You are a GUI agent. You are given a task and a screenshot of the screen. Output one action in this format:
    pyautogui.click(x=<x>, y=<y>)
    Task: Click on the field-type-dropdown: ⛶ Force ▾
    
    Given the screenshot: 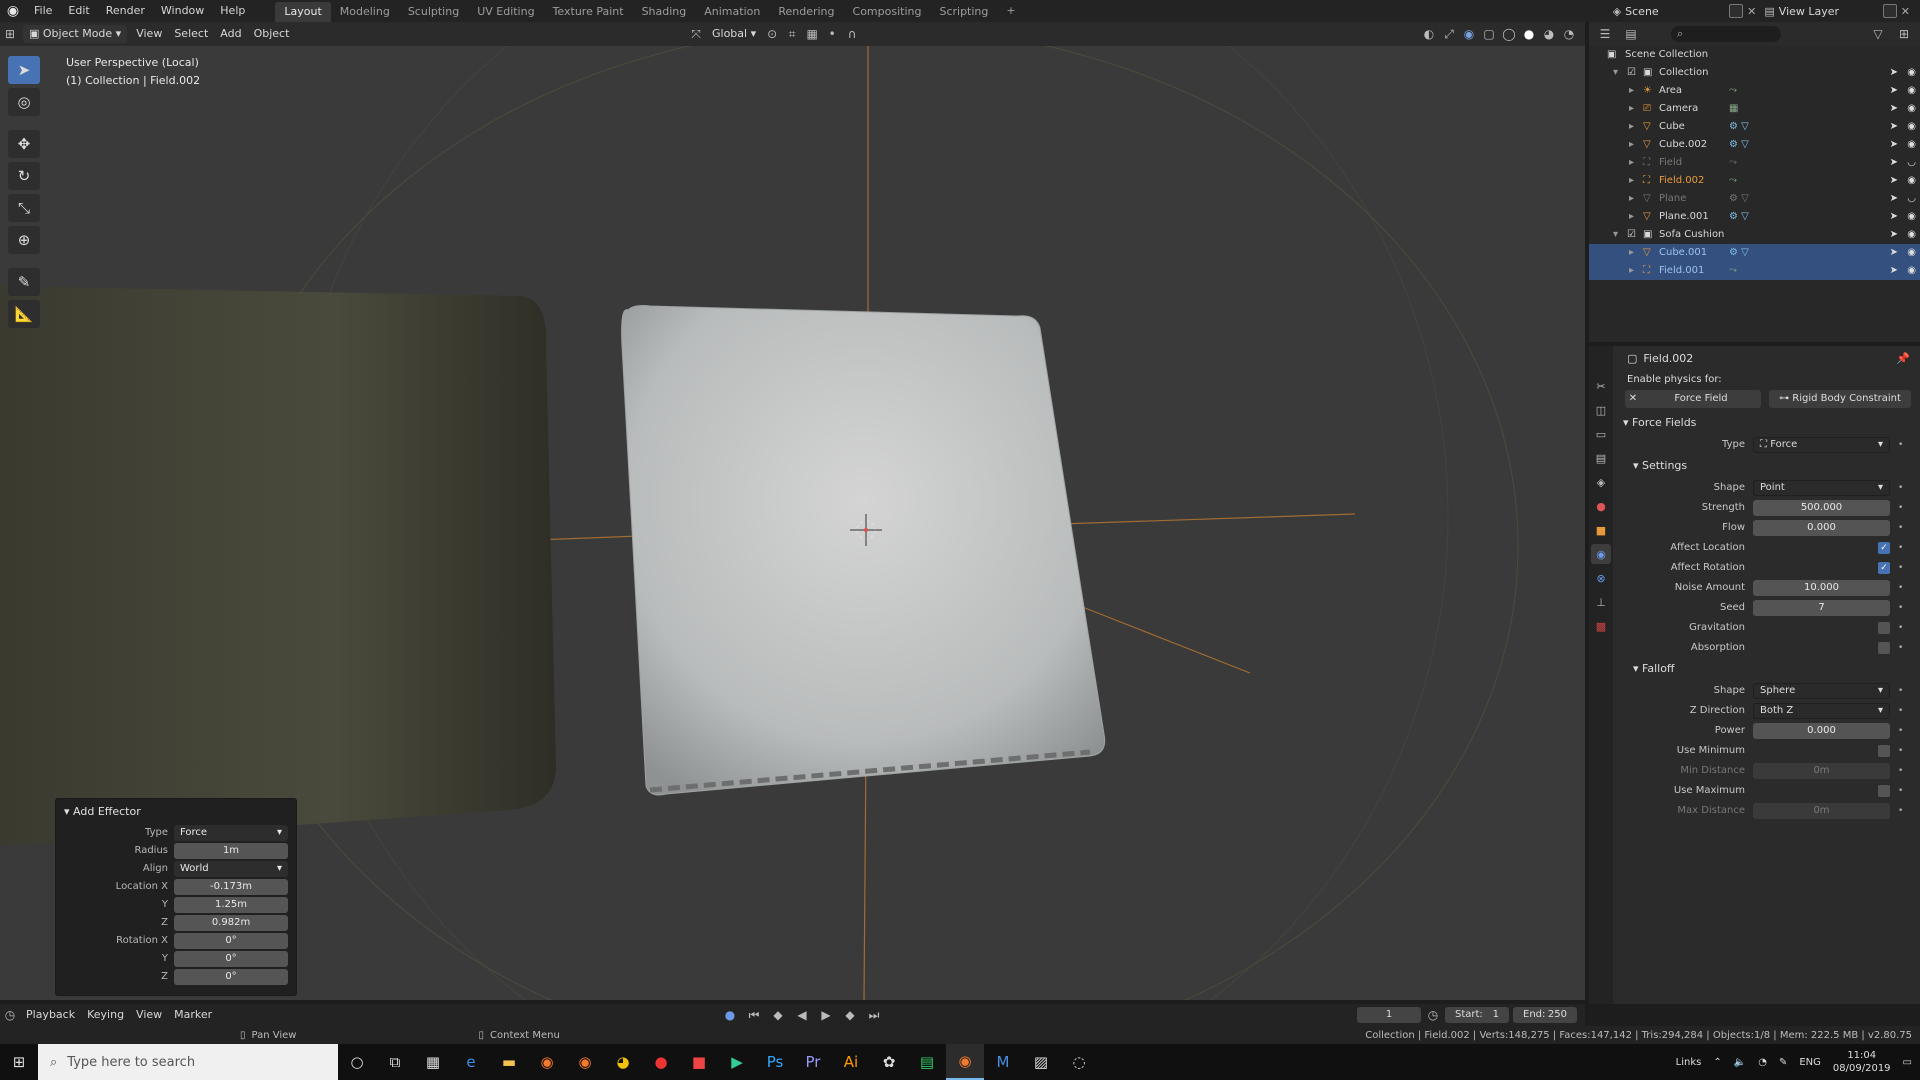 What is the action you would take?
    pyautogui.click(x=1821, y=444)
    